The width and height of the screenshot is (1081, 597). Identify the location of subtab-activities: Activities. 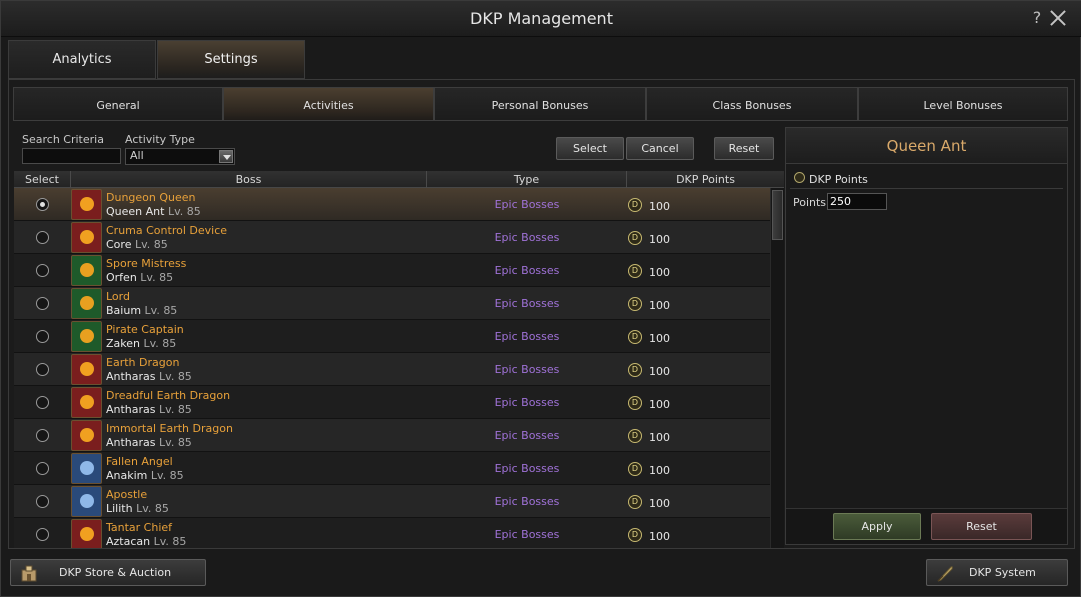
(328, 104).